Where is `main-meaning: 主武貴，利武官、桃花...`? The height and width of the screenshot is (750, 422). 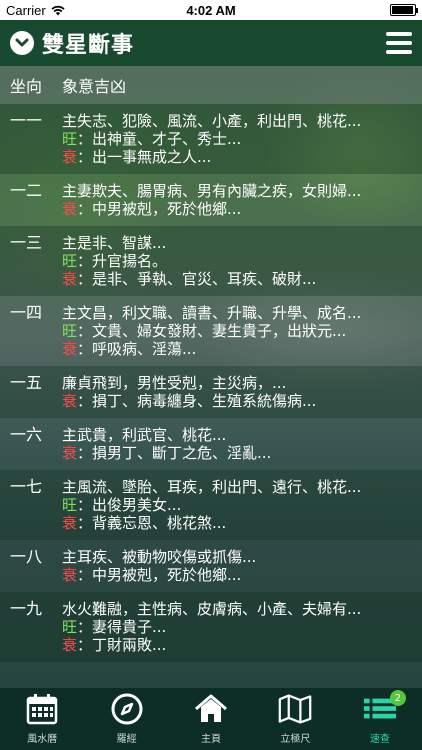 main-meaning: 主武貴，利武官、桃花... is located at coordinates (144, 435).